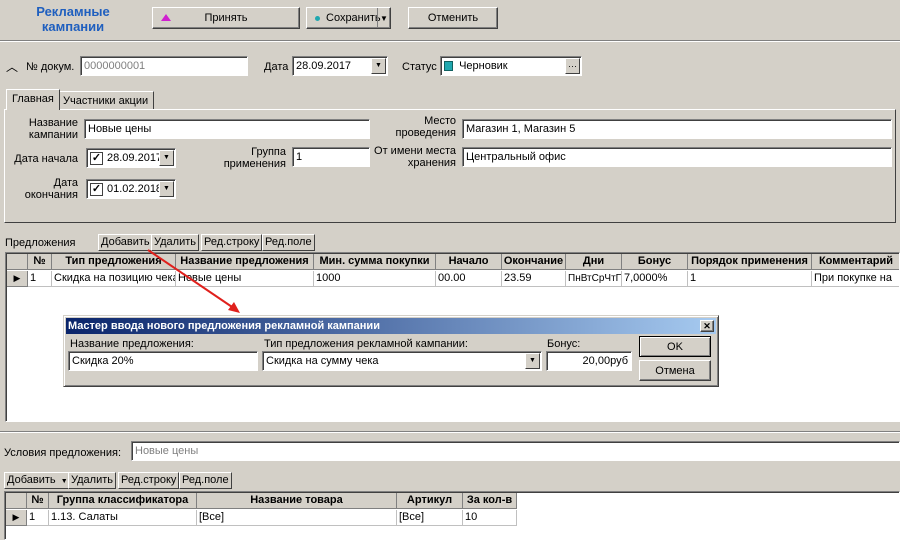 Image resolution: width=900 pixels, height=540 pixels. What do you see at coordinates (232, 242) in the screenshot?
I see `offers-edit-row-button: Ред.строку` at bounding box center [232, 242].